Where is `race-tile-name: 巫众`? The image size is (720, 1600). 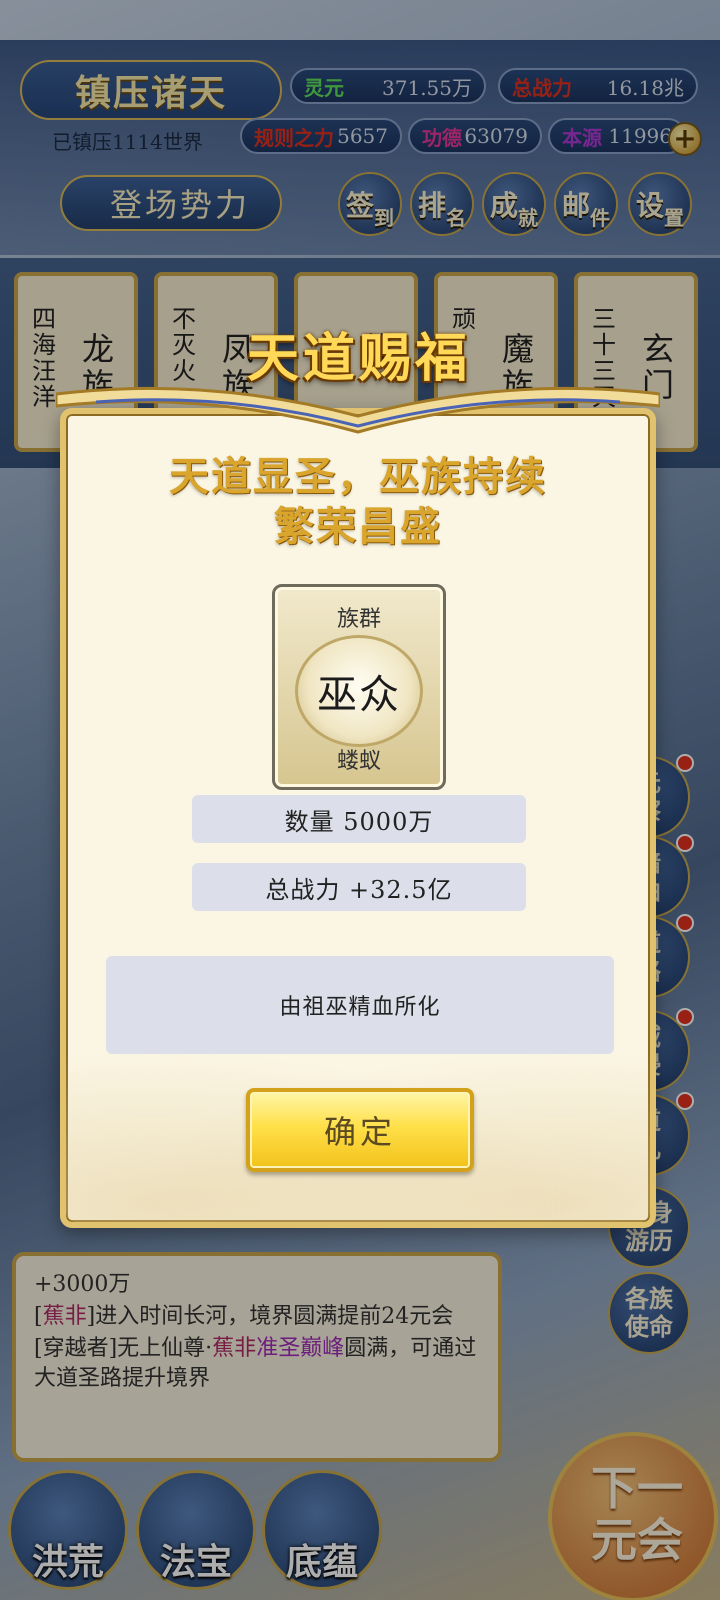 race-tile-name: 巫众 is located at coordinates (359, 695).